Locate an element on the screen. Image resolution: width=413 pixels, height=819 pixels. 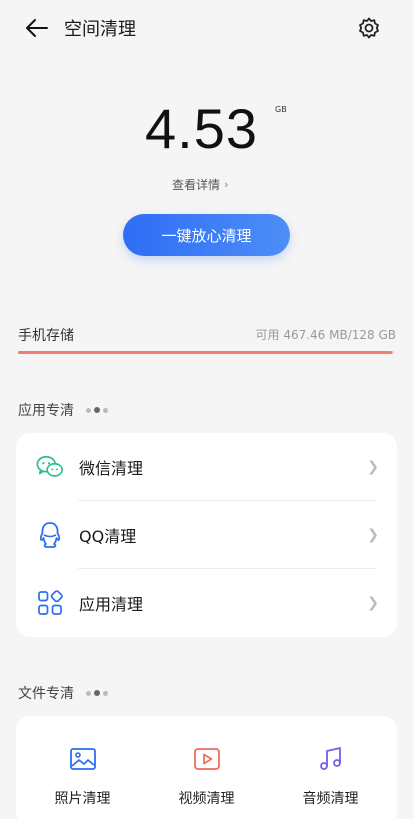
view-details-link: 查看详情 › is located at coordinates (200, 184).